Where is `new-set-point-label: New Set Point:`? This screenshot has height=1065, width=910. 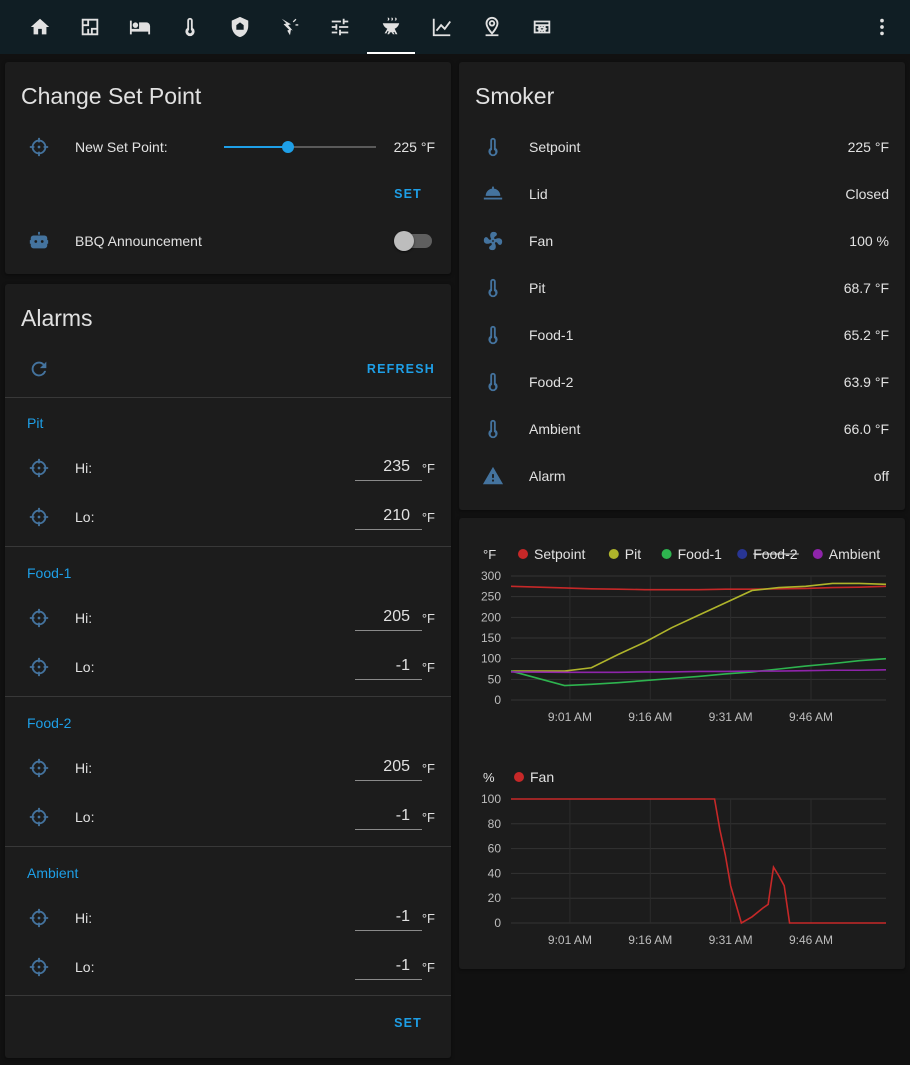 new-set-point-label: New Set Point: is located at coordinates (121, 147).